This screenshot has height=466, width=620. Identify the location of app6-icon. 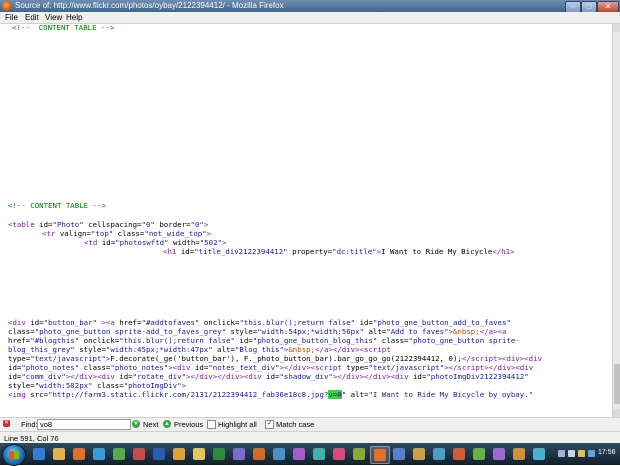
(319, 454).